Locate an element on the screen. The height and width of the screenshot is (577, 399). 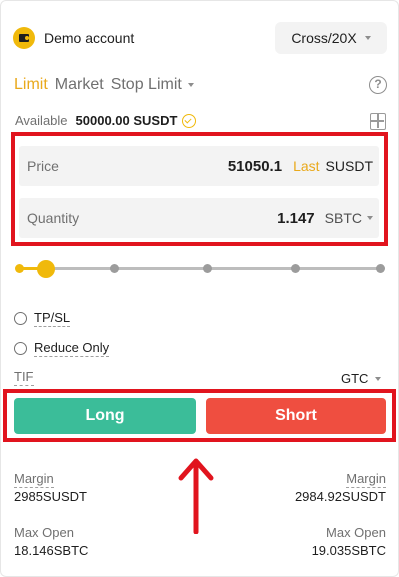
wallet-icon is located at coordinates (24, 38).